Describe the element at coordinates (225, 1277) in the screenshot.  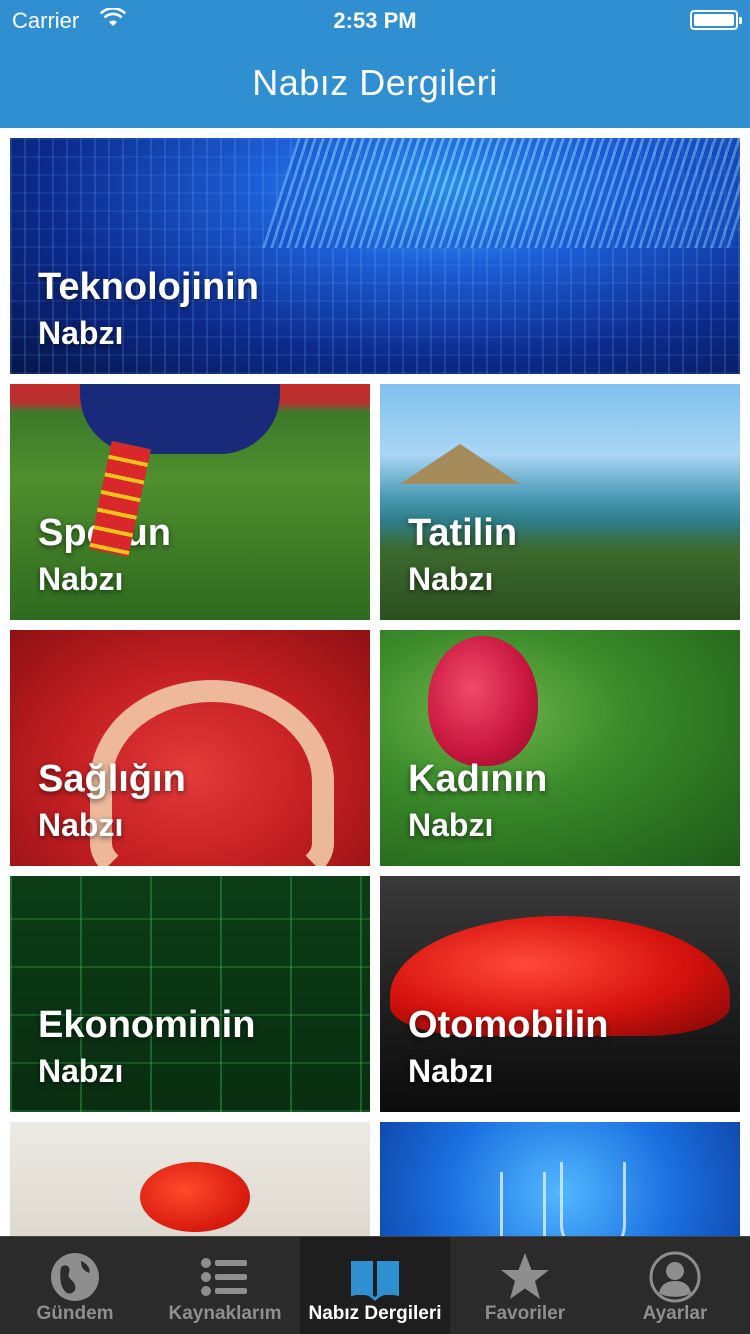
I see `list-icon` at that location.